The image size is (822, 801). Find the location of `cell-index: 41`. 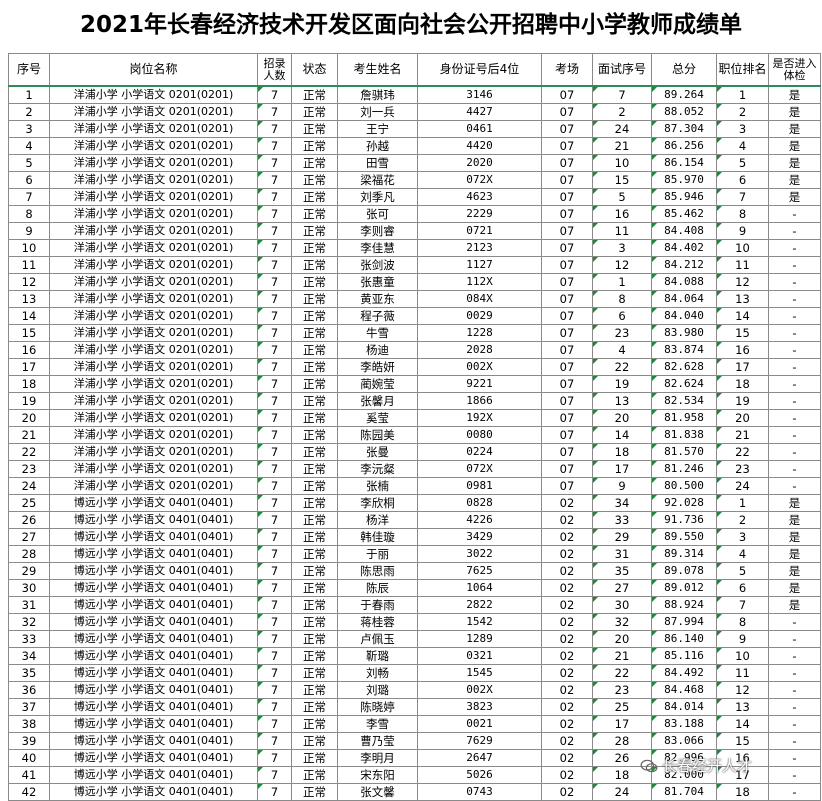

cell-index: 41 is located at coordinates (29, 775).